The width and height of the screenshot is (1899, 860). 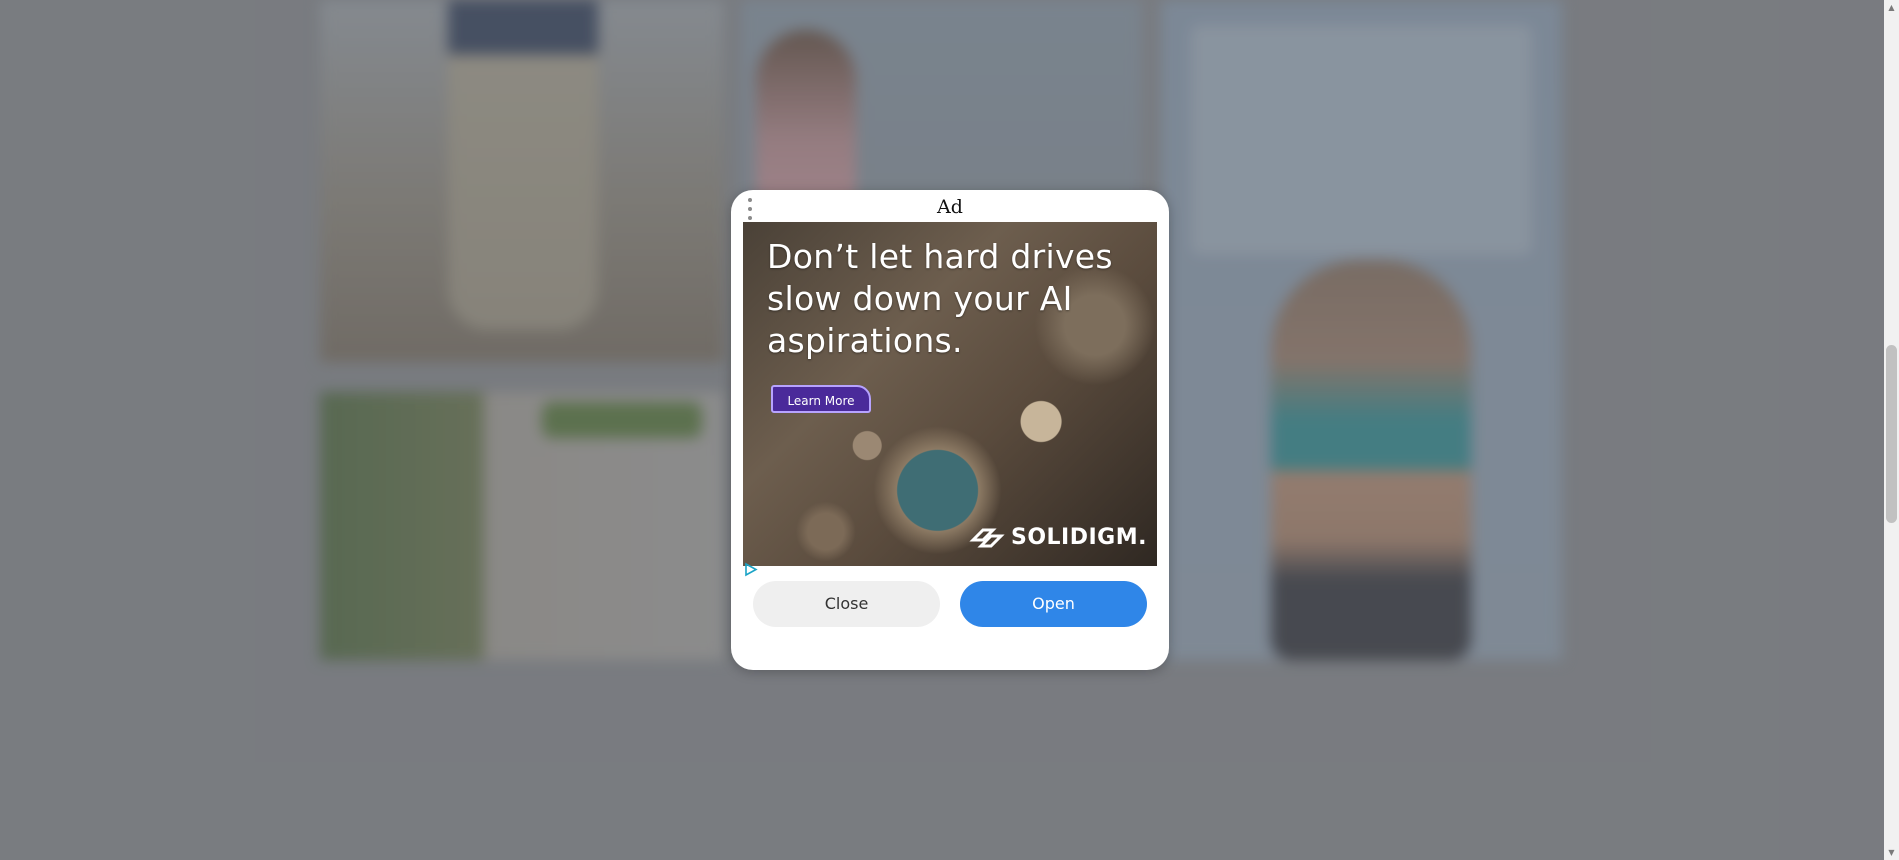 I want to click on open-button: Open, so click(x=1053, y=604).